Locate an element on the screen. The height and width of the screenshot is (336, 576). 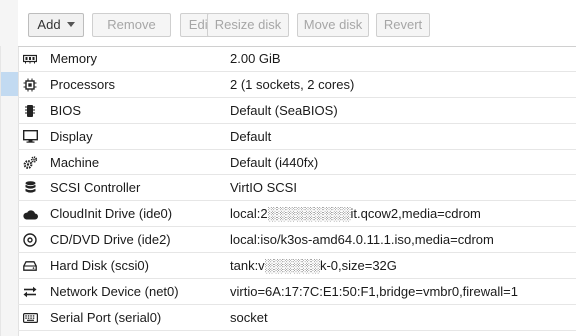
move-disk-button: Move disk is located at coordinates (333, 25).